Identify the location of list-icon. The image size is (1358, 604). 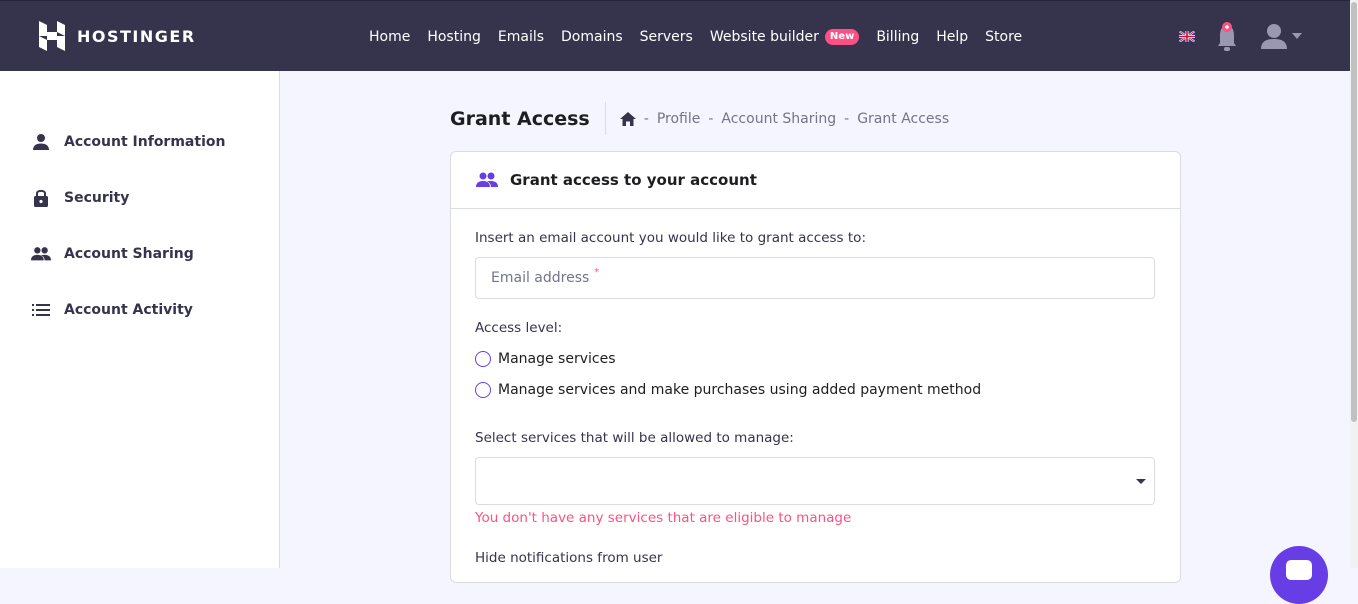
(41, 310).